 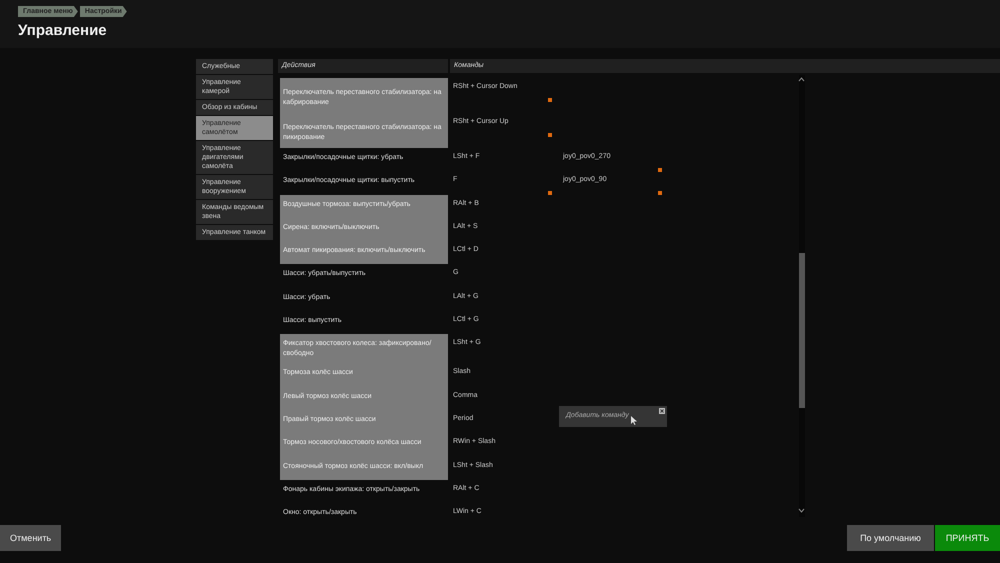 I want to click on scrollbar-thumb, so click(x=802, y=330).